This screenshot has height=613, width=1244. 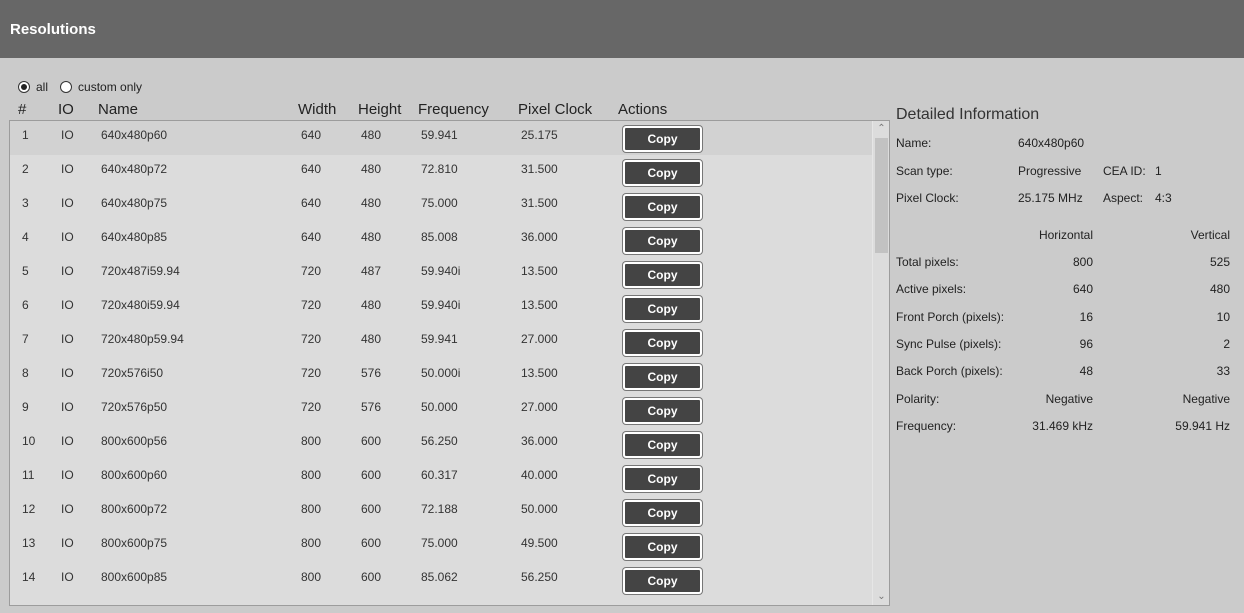 What do you see at coordinates (453, 109) in the screenshot?
I see `col-header-frequency: Frequency` at bounding box center [453, 109].